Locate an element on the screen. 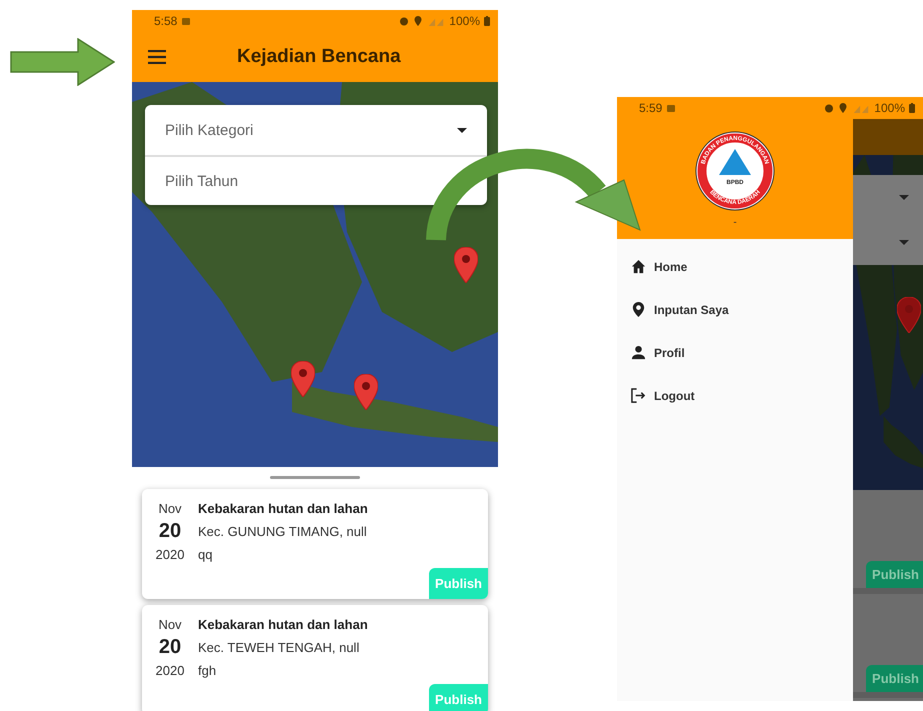  report-card: Nov 20 2020 Kebakaran hutan dan lahan Kec. GUNUNG TIMANG, null qq Publish is located at coordinates (315, 544).